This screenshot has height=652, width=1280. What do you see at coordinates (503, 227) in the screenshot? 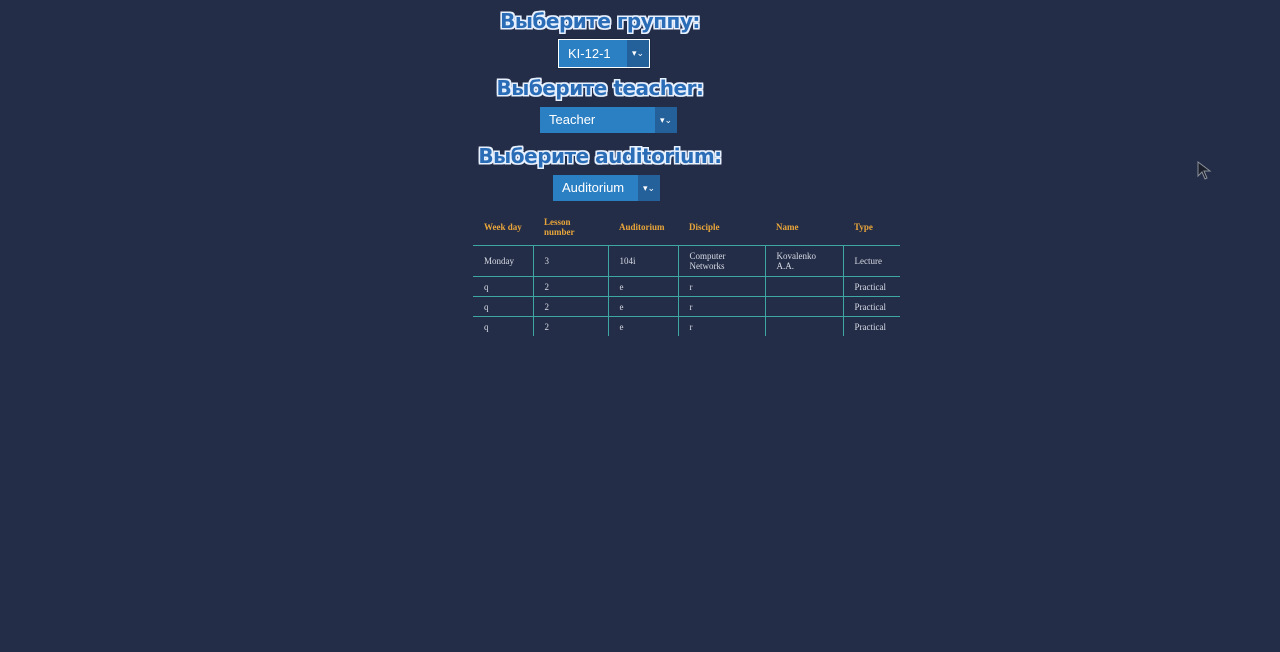
I see `header-week-day: Week day` at bounding box center [503, 227].